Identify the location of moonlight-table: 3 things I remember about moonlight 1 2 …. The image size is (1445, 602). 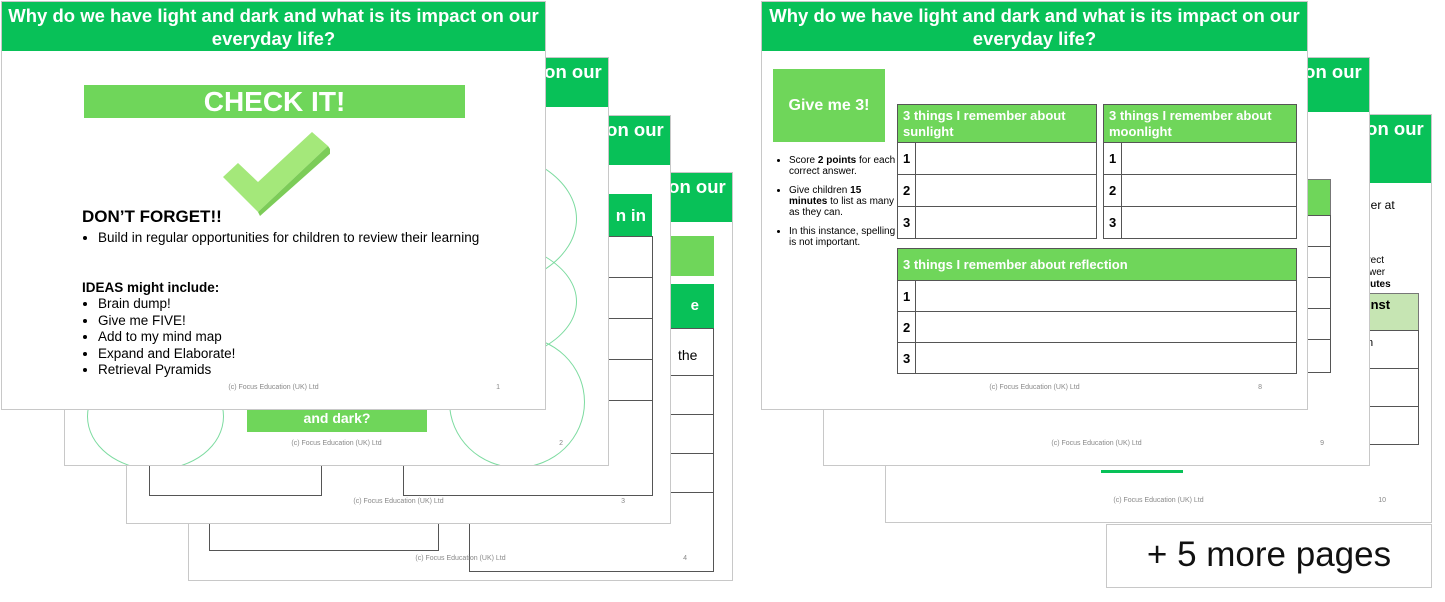
(1199, 171).